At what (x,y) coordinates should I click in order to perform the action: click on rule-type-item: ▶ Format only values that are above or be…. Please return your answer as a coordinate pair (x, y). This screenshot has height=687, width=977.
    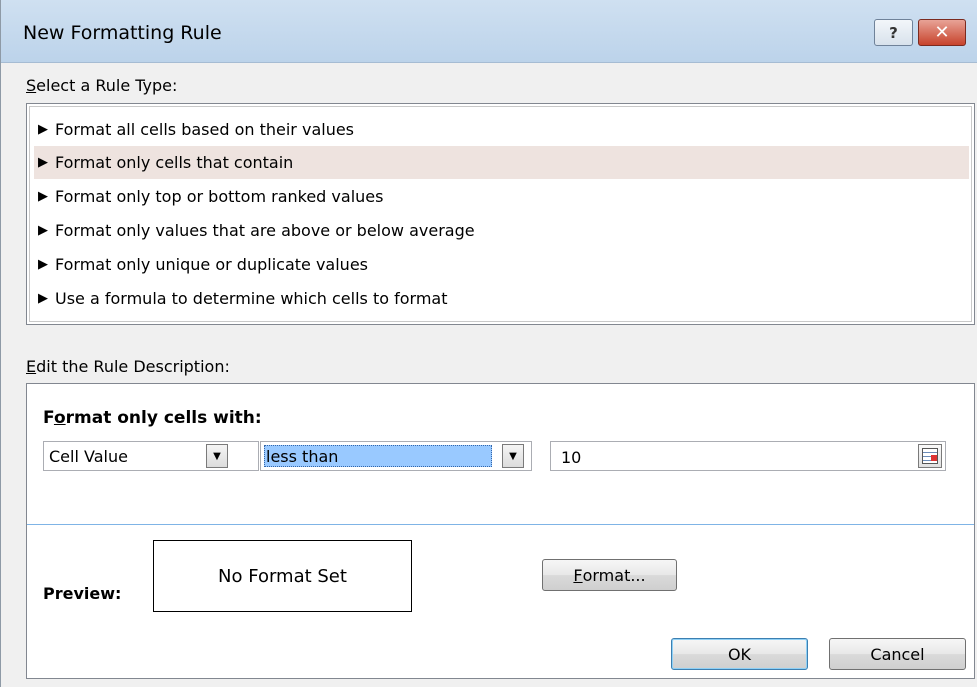
    Looking at the image, I should click on (500, 230).